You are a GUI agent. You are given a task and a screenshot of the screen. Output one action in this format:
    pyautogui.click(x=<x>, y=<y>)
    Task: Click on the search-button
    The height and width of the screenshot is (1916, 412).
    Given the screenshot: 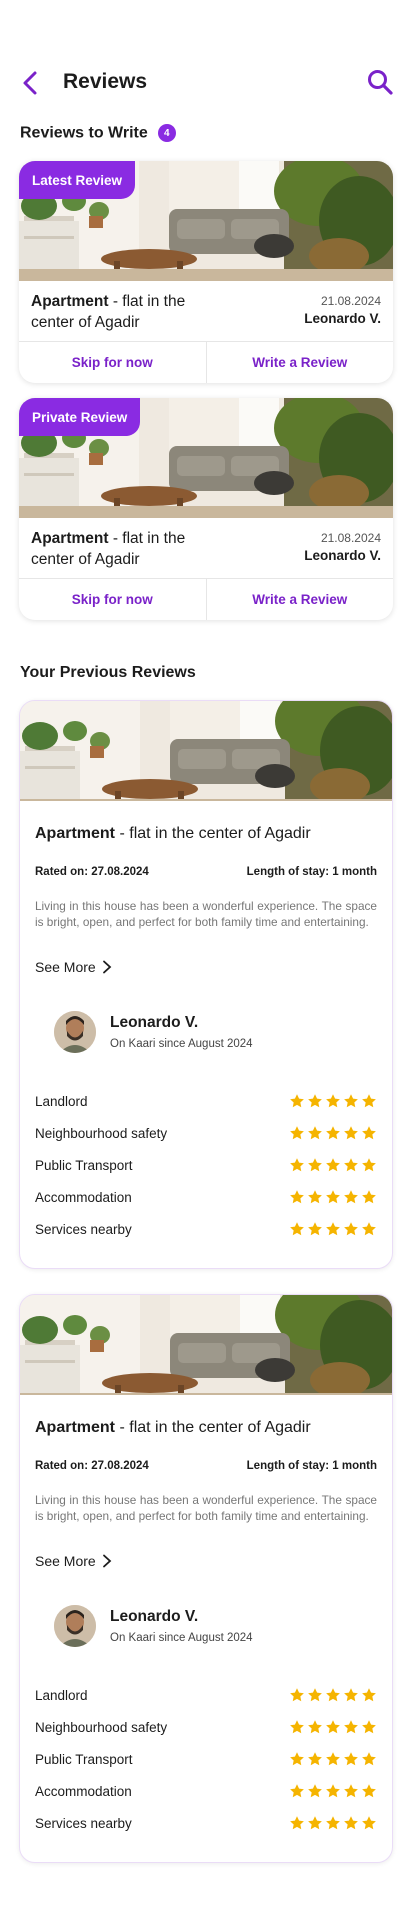 What is the action you would take?
    pyautogui.click(x=380, y=82)
    